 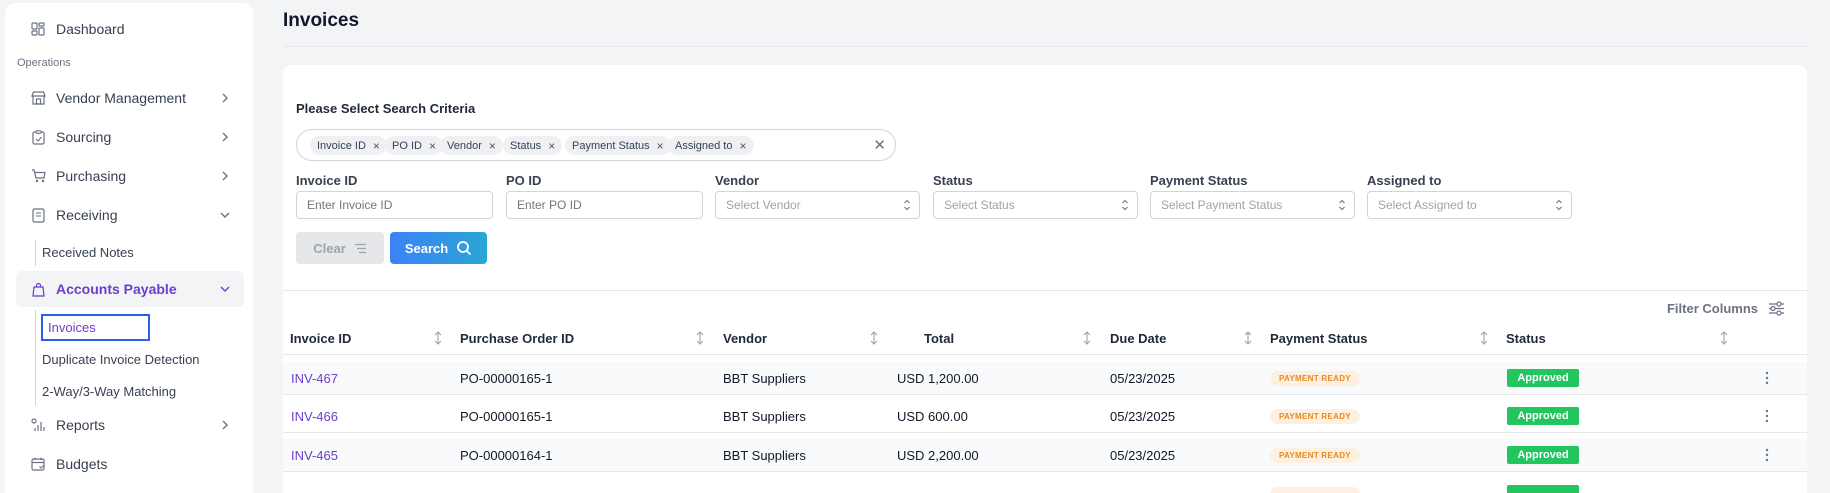 What do you see at coordinates (817, 205) in the screenshot?
I see `vendor-select: Select Vendor` at bounding box center [817, 205].